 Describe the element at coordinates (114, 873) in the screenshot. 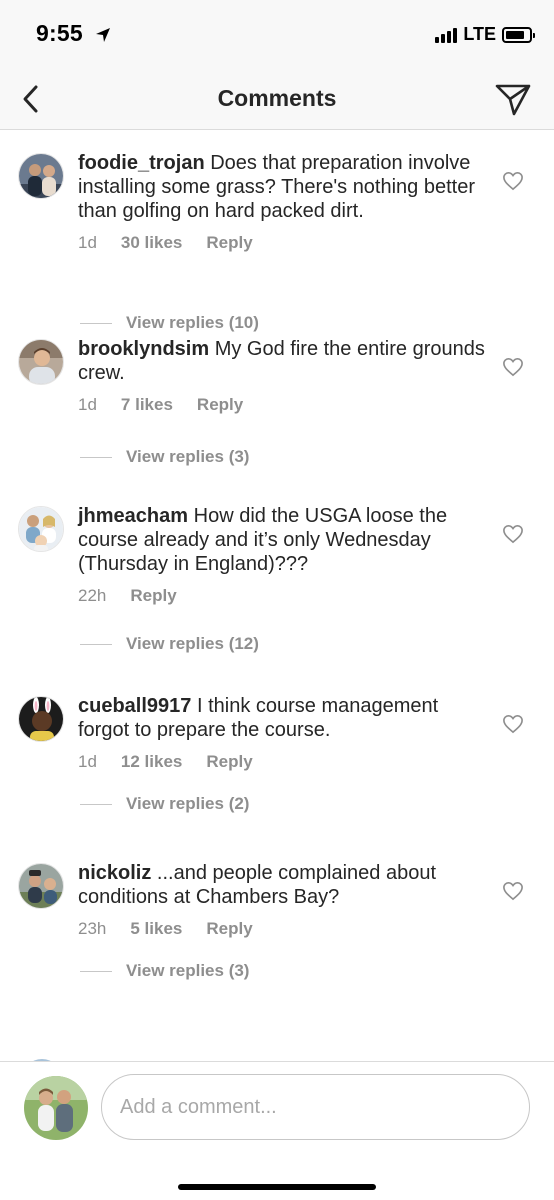

I see `comment-username: nickoliz` at that location.